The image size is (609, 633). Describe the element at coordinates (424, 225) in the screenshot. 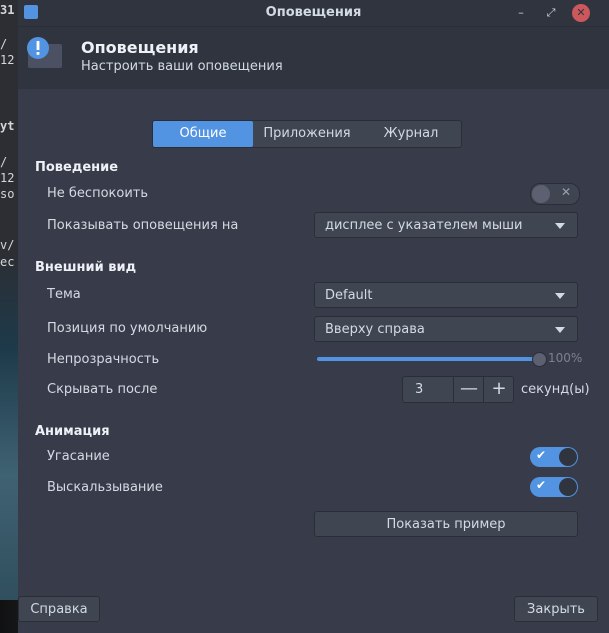

I see `show-on-value: дисплее с указателем мыши` at that location.